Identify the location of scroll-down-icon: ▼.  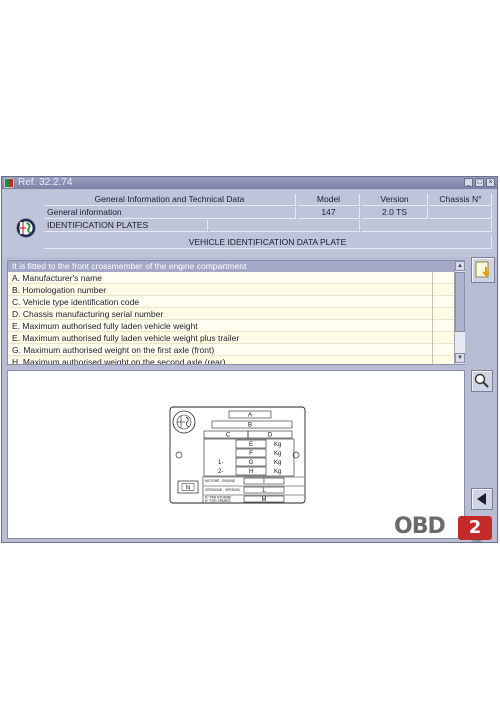
(460, 358).